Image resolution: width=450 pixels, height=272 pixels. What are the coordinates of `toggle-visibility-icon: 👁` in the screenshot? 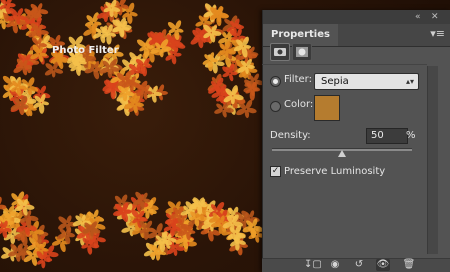 It's located at (383, 265).